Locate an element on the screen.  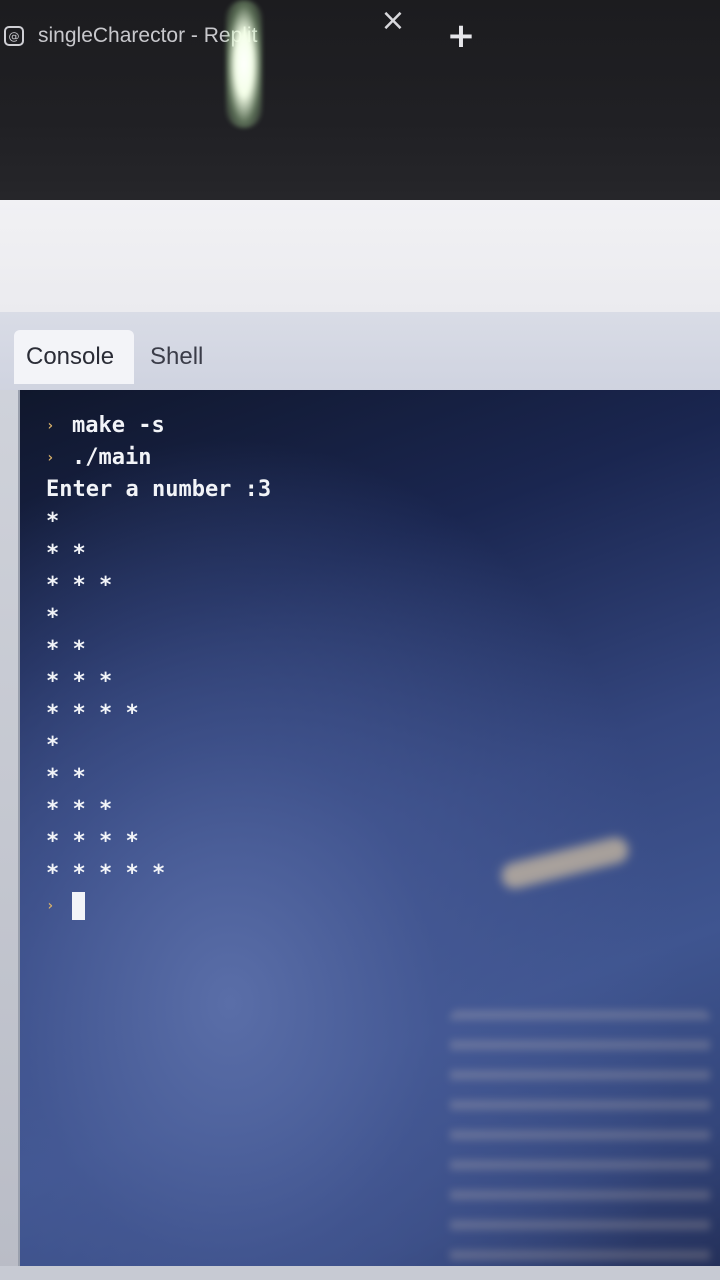
input-line: › is located at coordinates (246, 906).